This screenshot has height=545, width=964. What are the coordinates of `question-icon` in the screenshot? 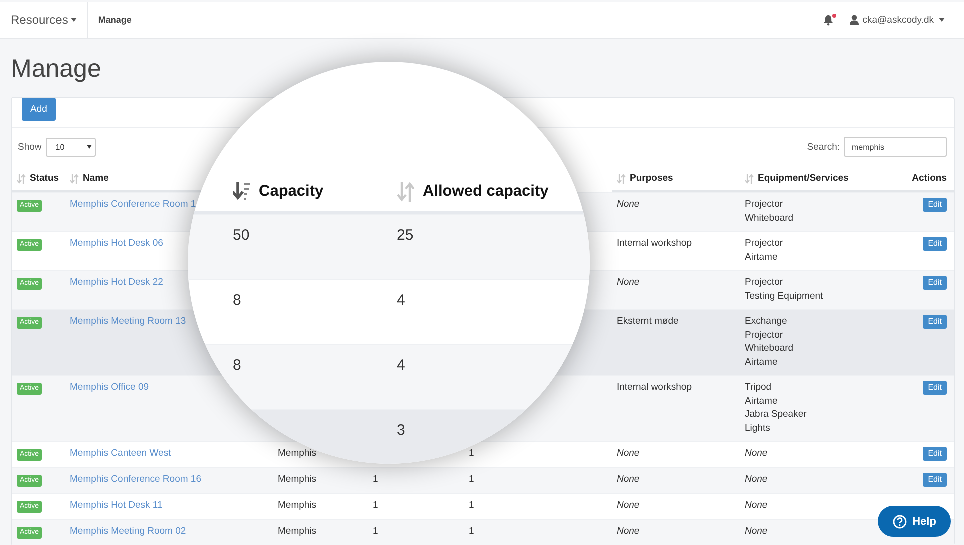 It's located at (899, 521).